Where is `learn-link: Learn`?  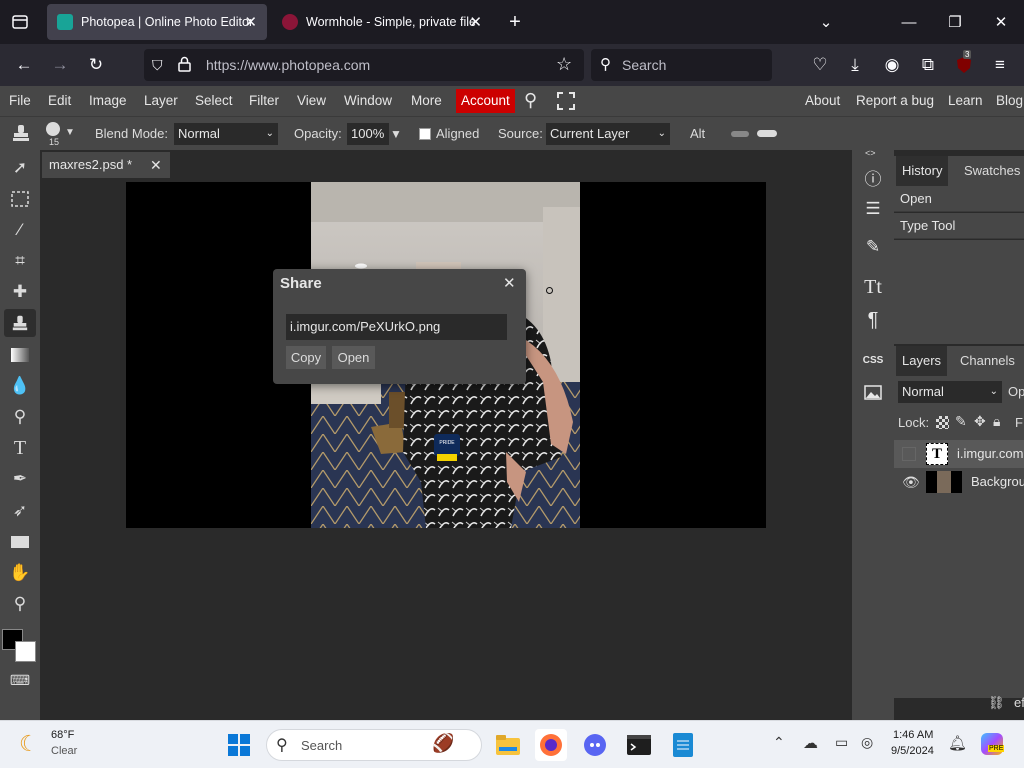
learn-link: Learn is located at coordinates (965, 101).